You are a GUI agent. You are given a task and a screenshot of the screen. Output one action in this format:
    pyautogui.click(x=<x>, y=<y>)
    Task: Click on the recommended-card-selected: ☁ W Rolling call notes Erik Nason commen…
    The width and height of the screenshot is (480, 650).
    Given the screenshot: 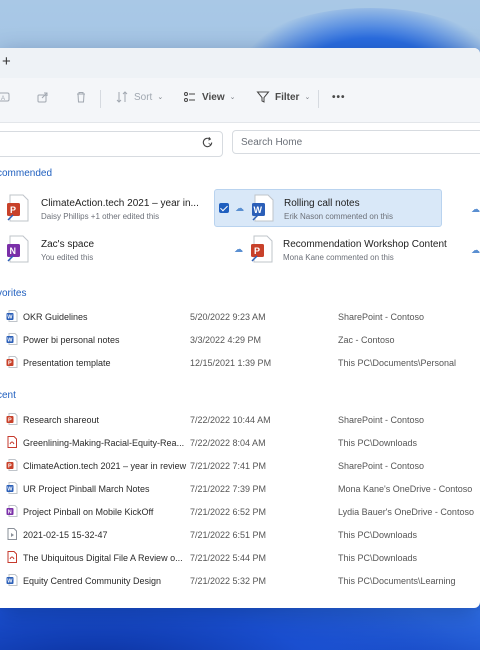 What is the action you would take?
    pyautogui.click(x=328, y=208)
    